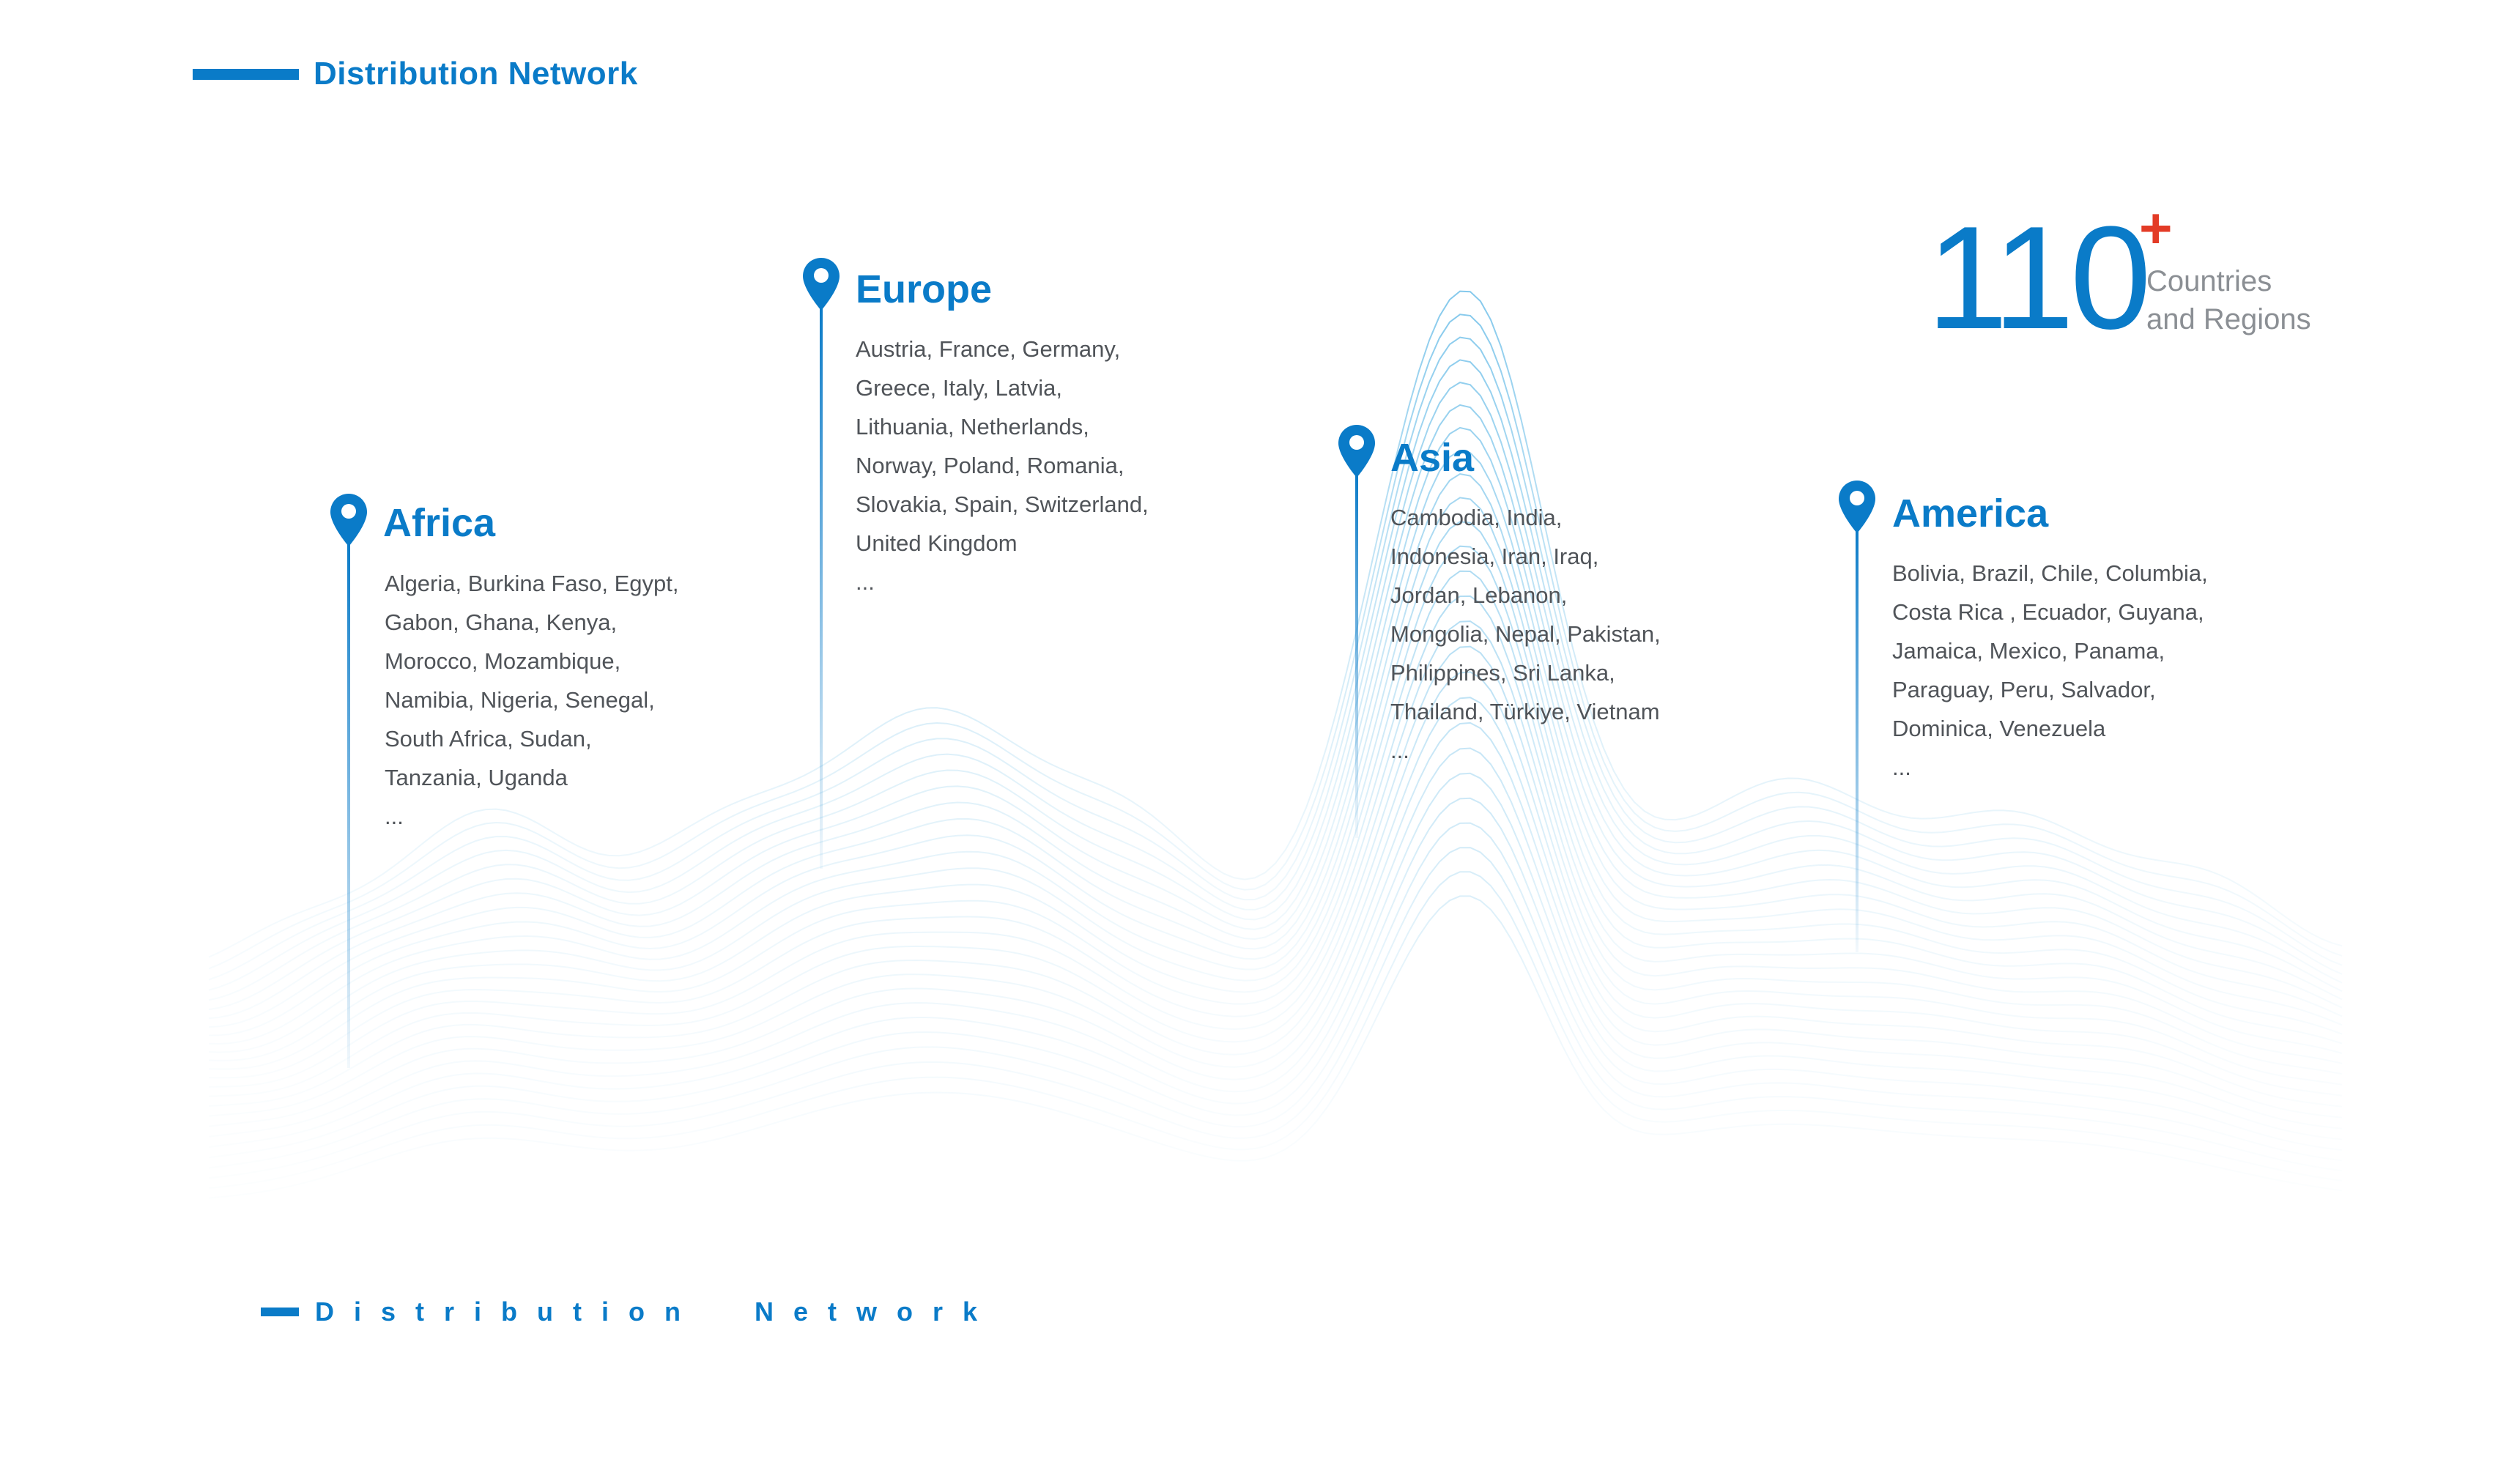  Describe the element at coordinates (989, 349) in the screenshot. I see `country-line: Austria, France, Germany,` at that location.